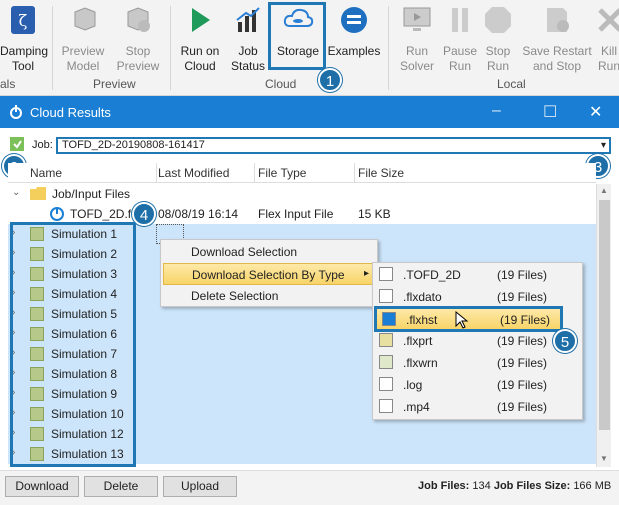  What do you see at coordinates (16, 112) in the screenshot?
I see `app-power-icon` at bounding box center [16, 112].